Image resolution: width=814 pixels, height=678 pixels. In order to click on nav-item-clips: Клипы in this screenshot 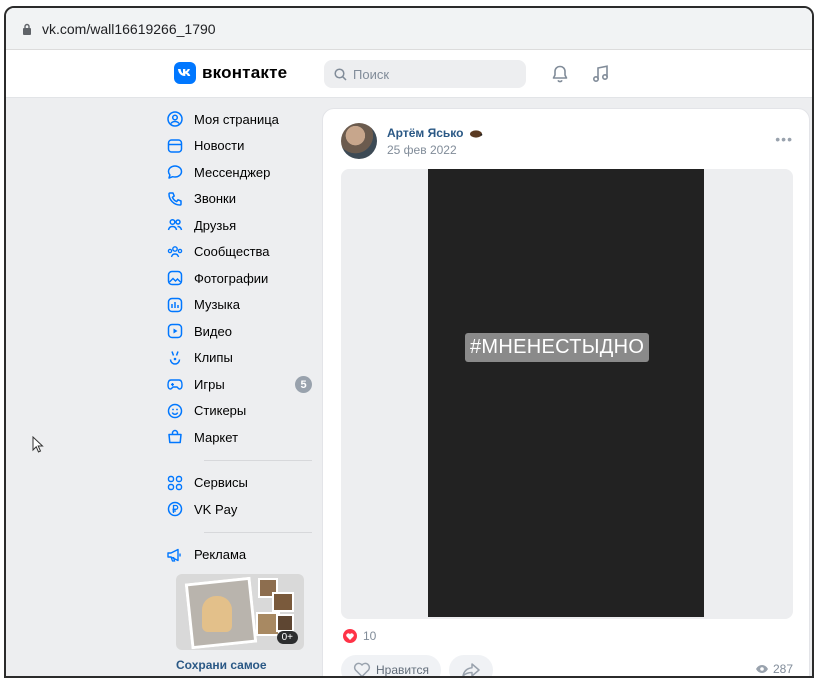, I will do `click(239, 358)`.